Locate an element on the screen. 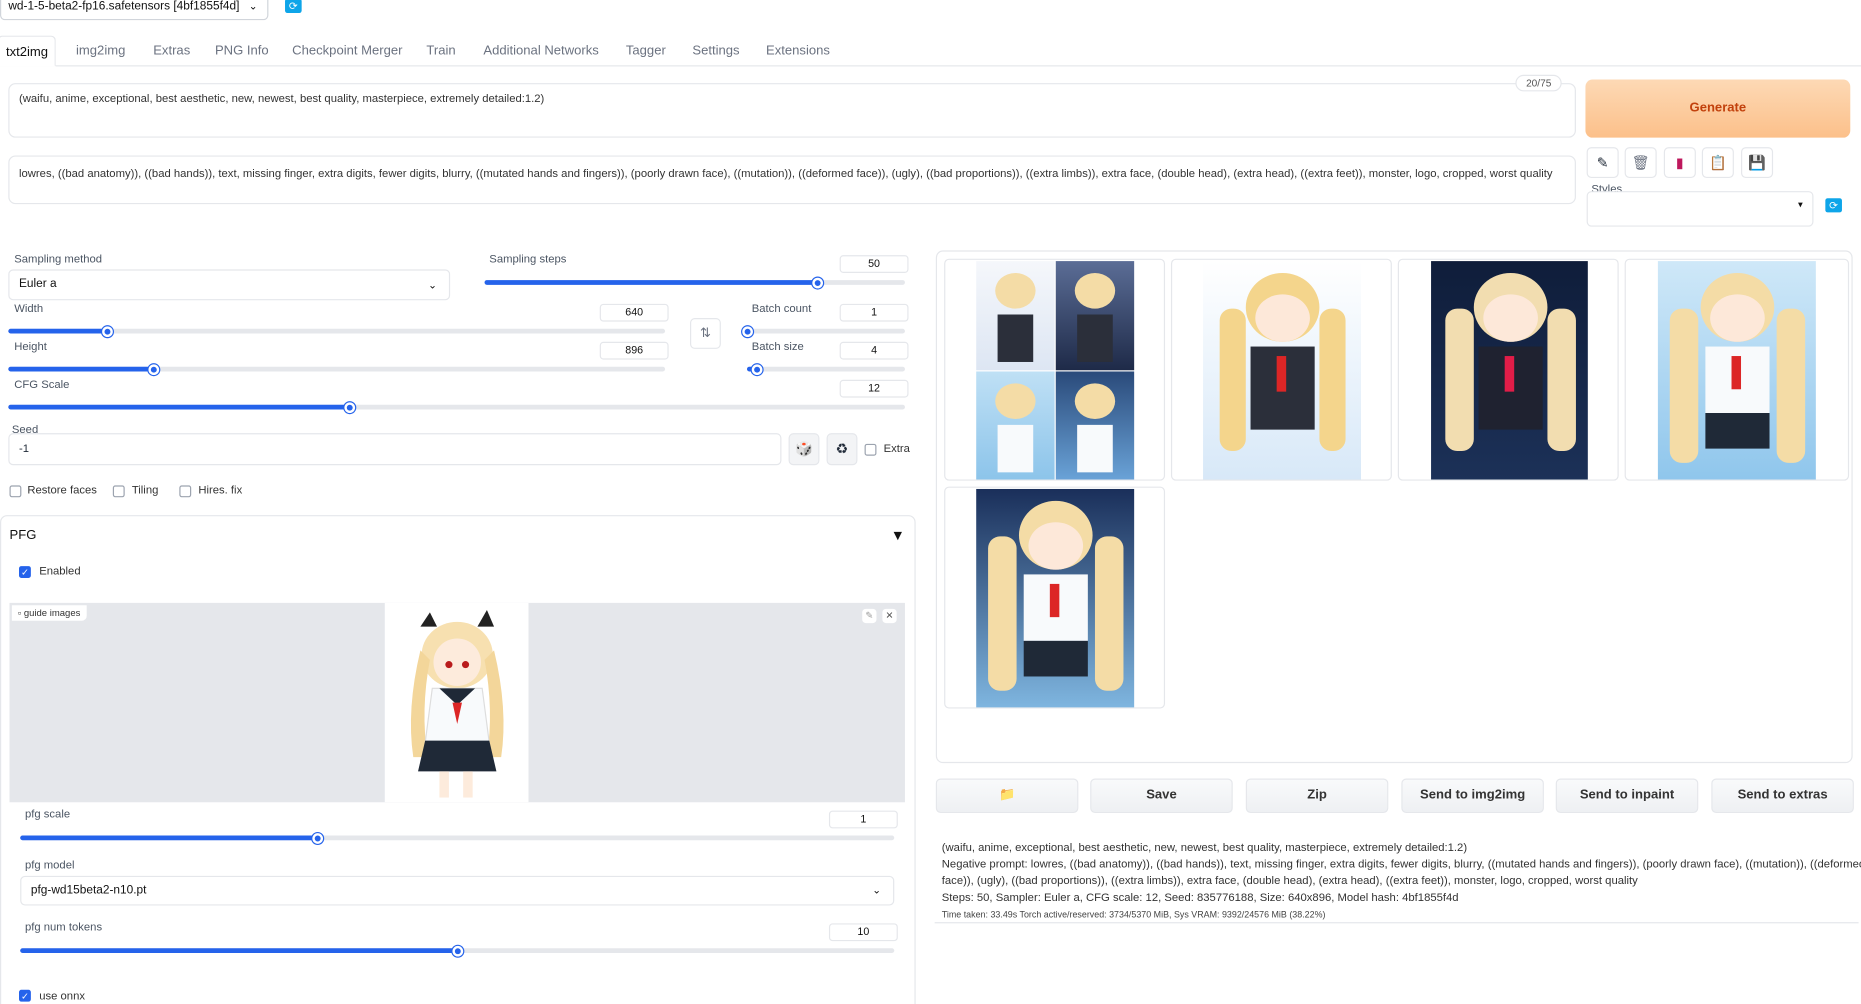 The height and width of the screenshot is (1004, 1861). hires-fix-checkbox is located at coordinates (185, 491).